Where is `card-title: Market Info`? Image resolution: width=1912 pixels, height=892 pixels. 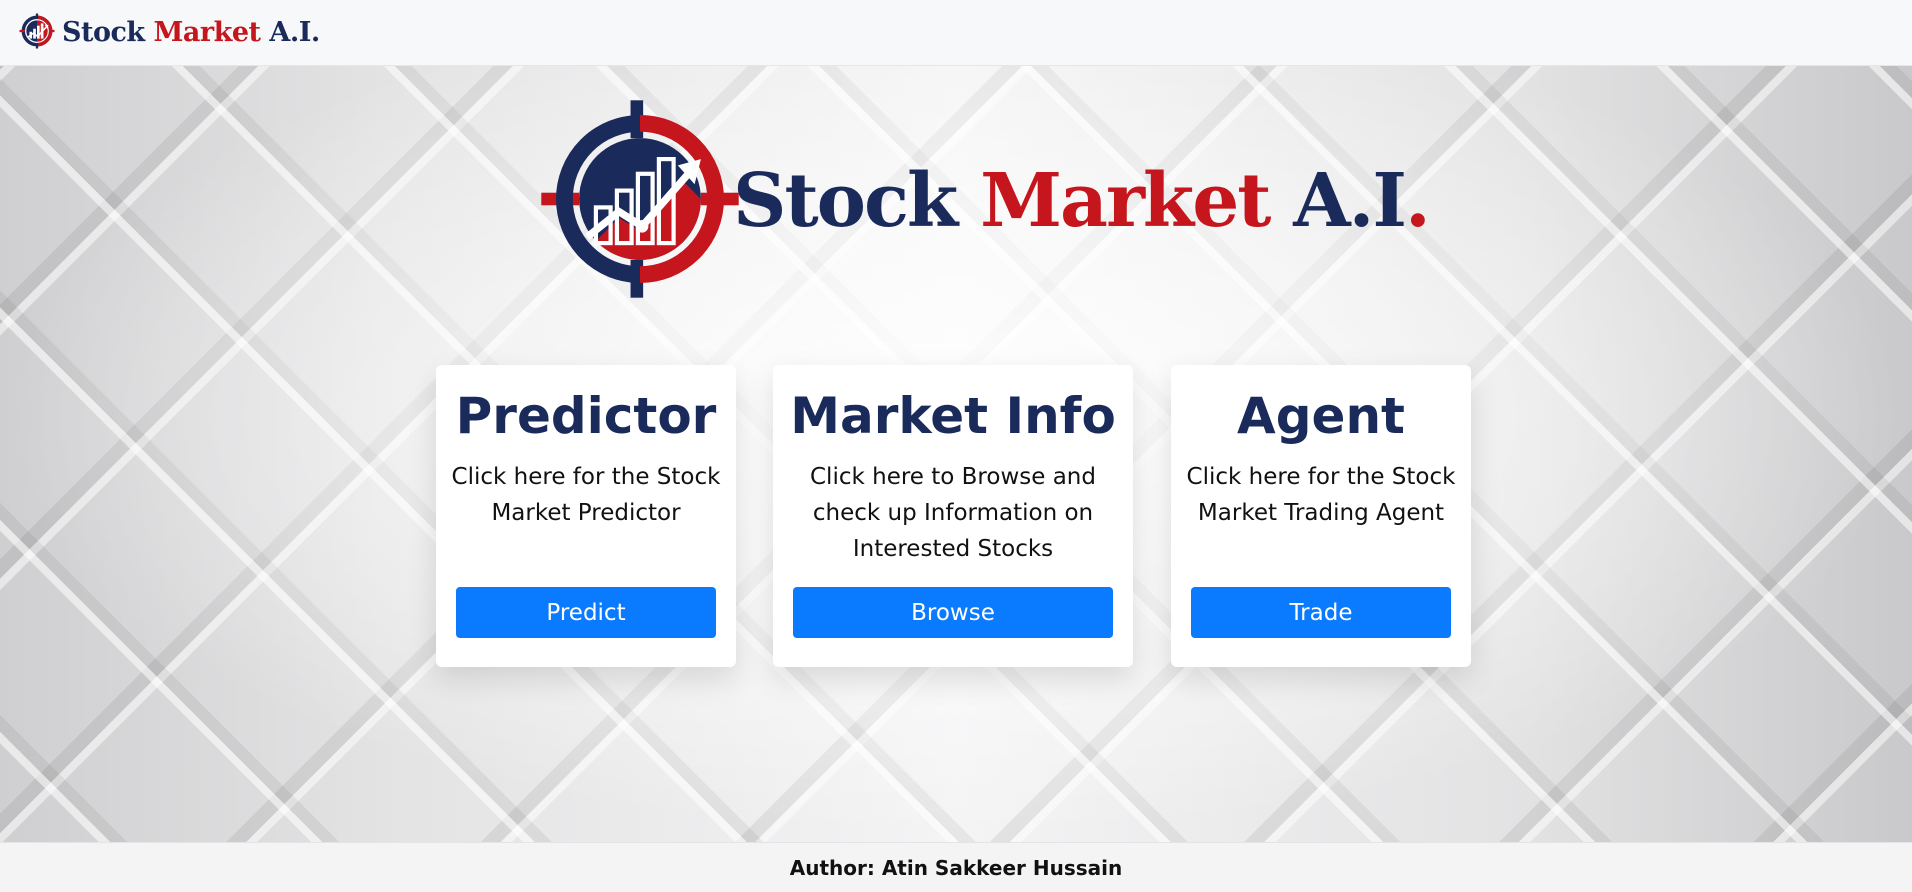 card-title: Market Info is located at coordinates (953, 416).